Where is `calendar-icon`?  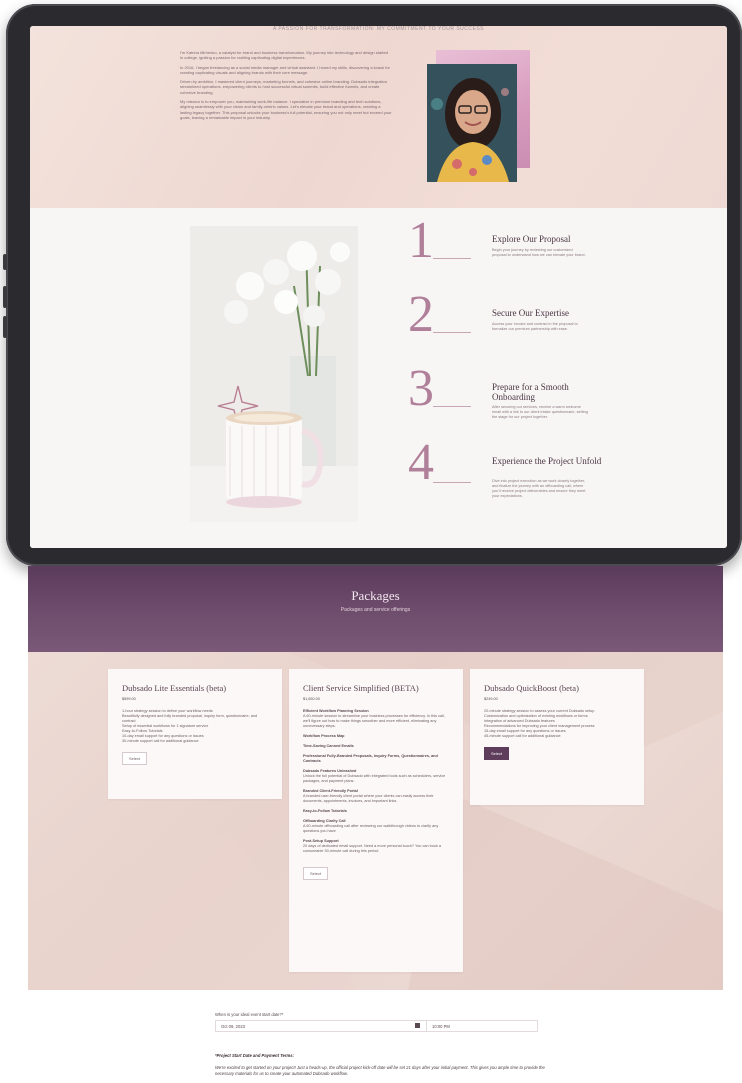 calendar-icon is located at coordinates (417, 1025).